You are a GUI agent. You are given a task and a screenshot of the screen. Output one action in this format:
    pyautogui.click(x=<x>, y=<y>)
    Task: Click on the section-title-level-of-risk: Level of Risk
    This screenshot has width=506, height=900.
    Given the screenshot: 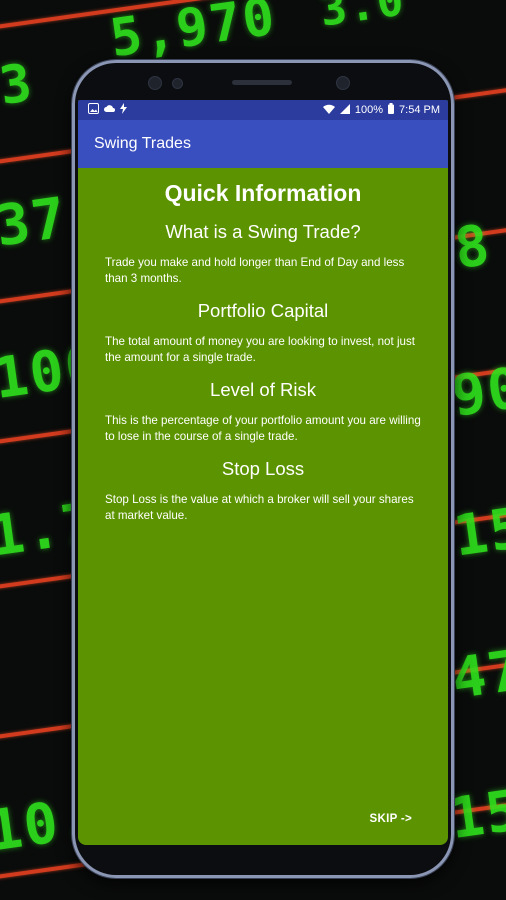 What is the action you would take?
    pyautogui.click(x=263, y=389)
    